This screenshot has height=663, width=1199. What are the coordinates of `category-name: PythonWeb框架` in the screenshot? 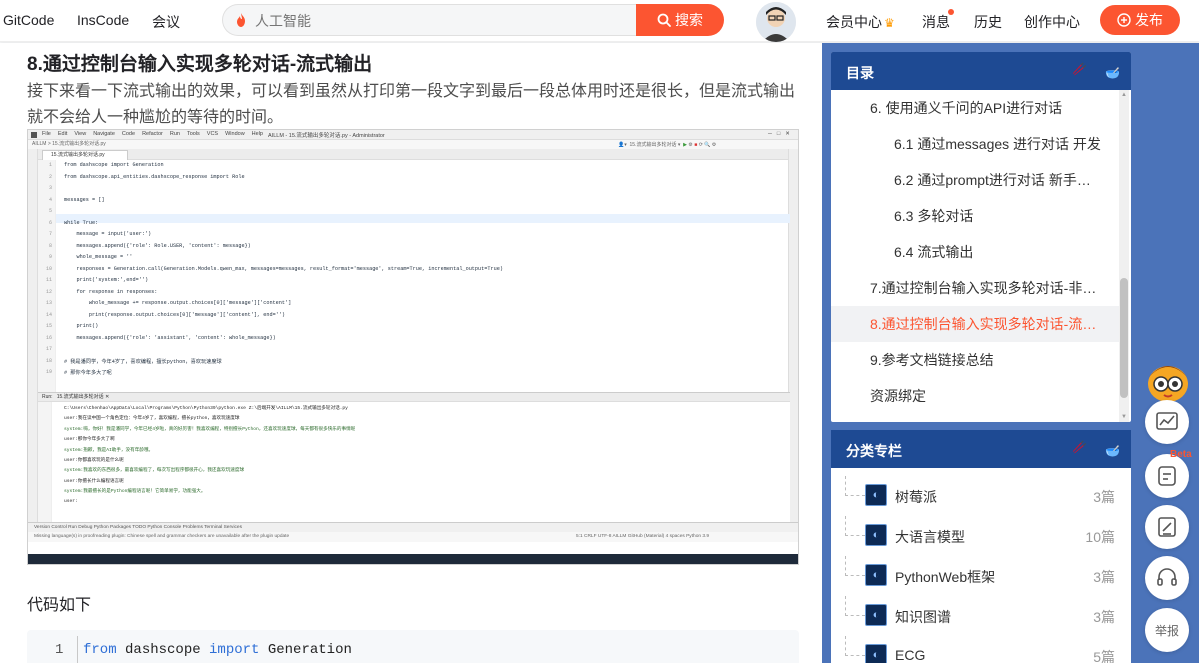 It's located at (945, 577).